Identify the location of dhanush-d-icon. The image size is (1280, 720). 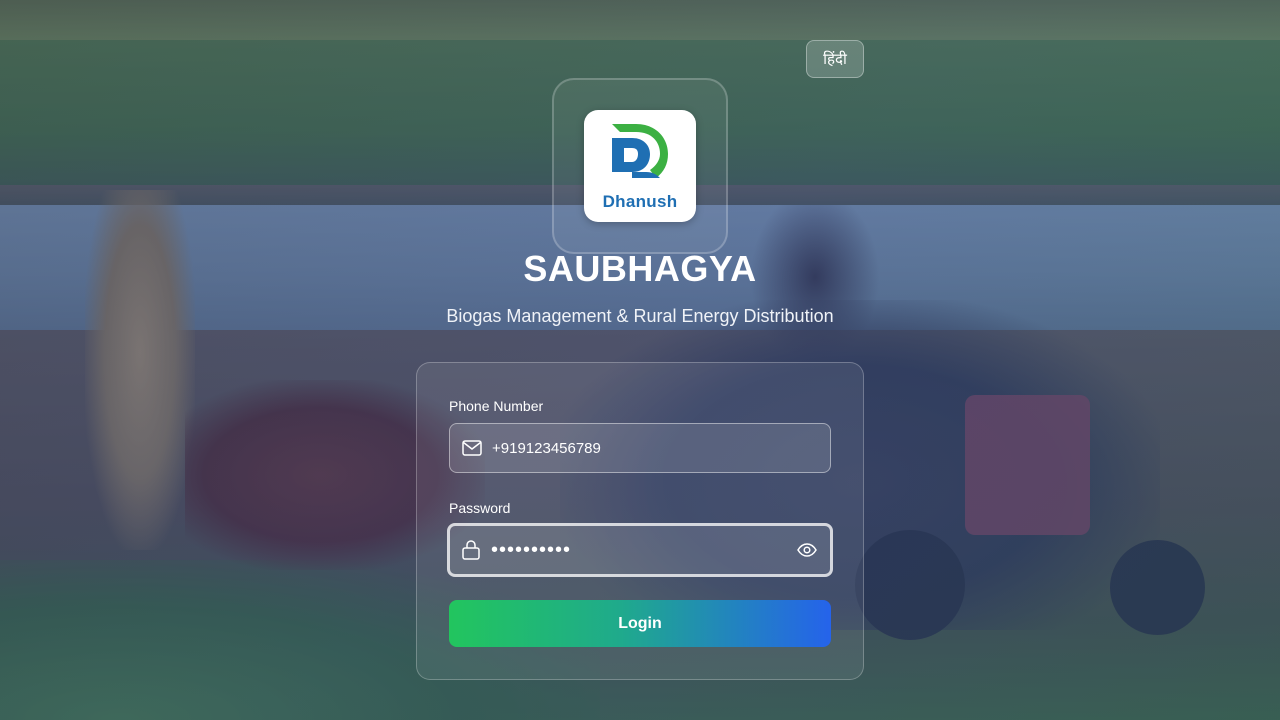
(640, 151).